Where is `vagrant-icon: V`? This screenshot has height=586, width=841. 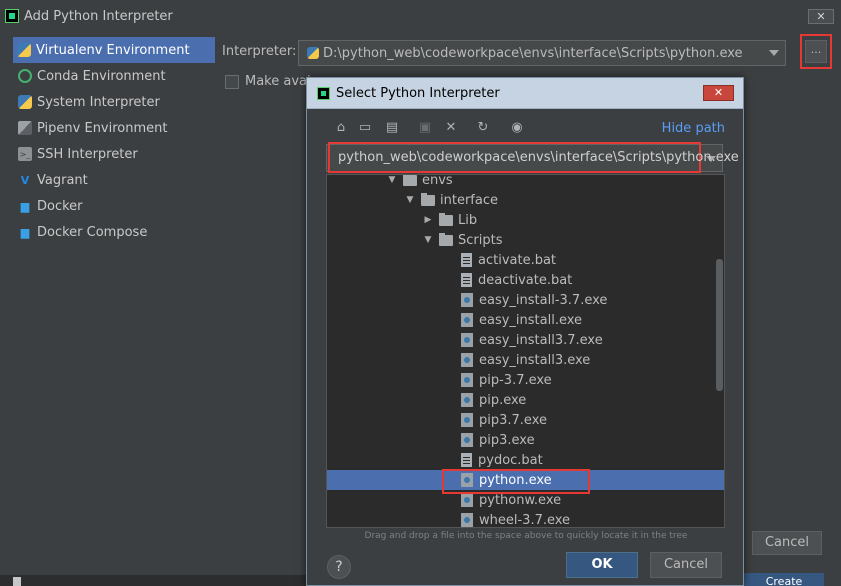 vagrant-icon: V is located at coordinates (25, 180).